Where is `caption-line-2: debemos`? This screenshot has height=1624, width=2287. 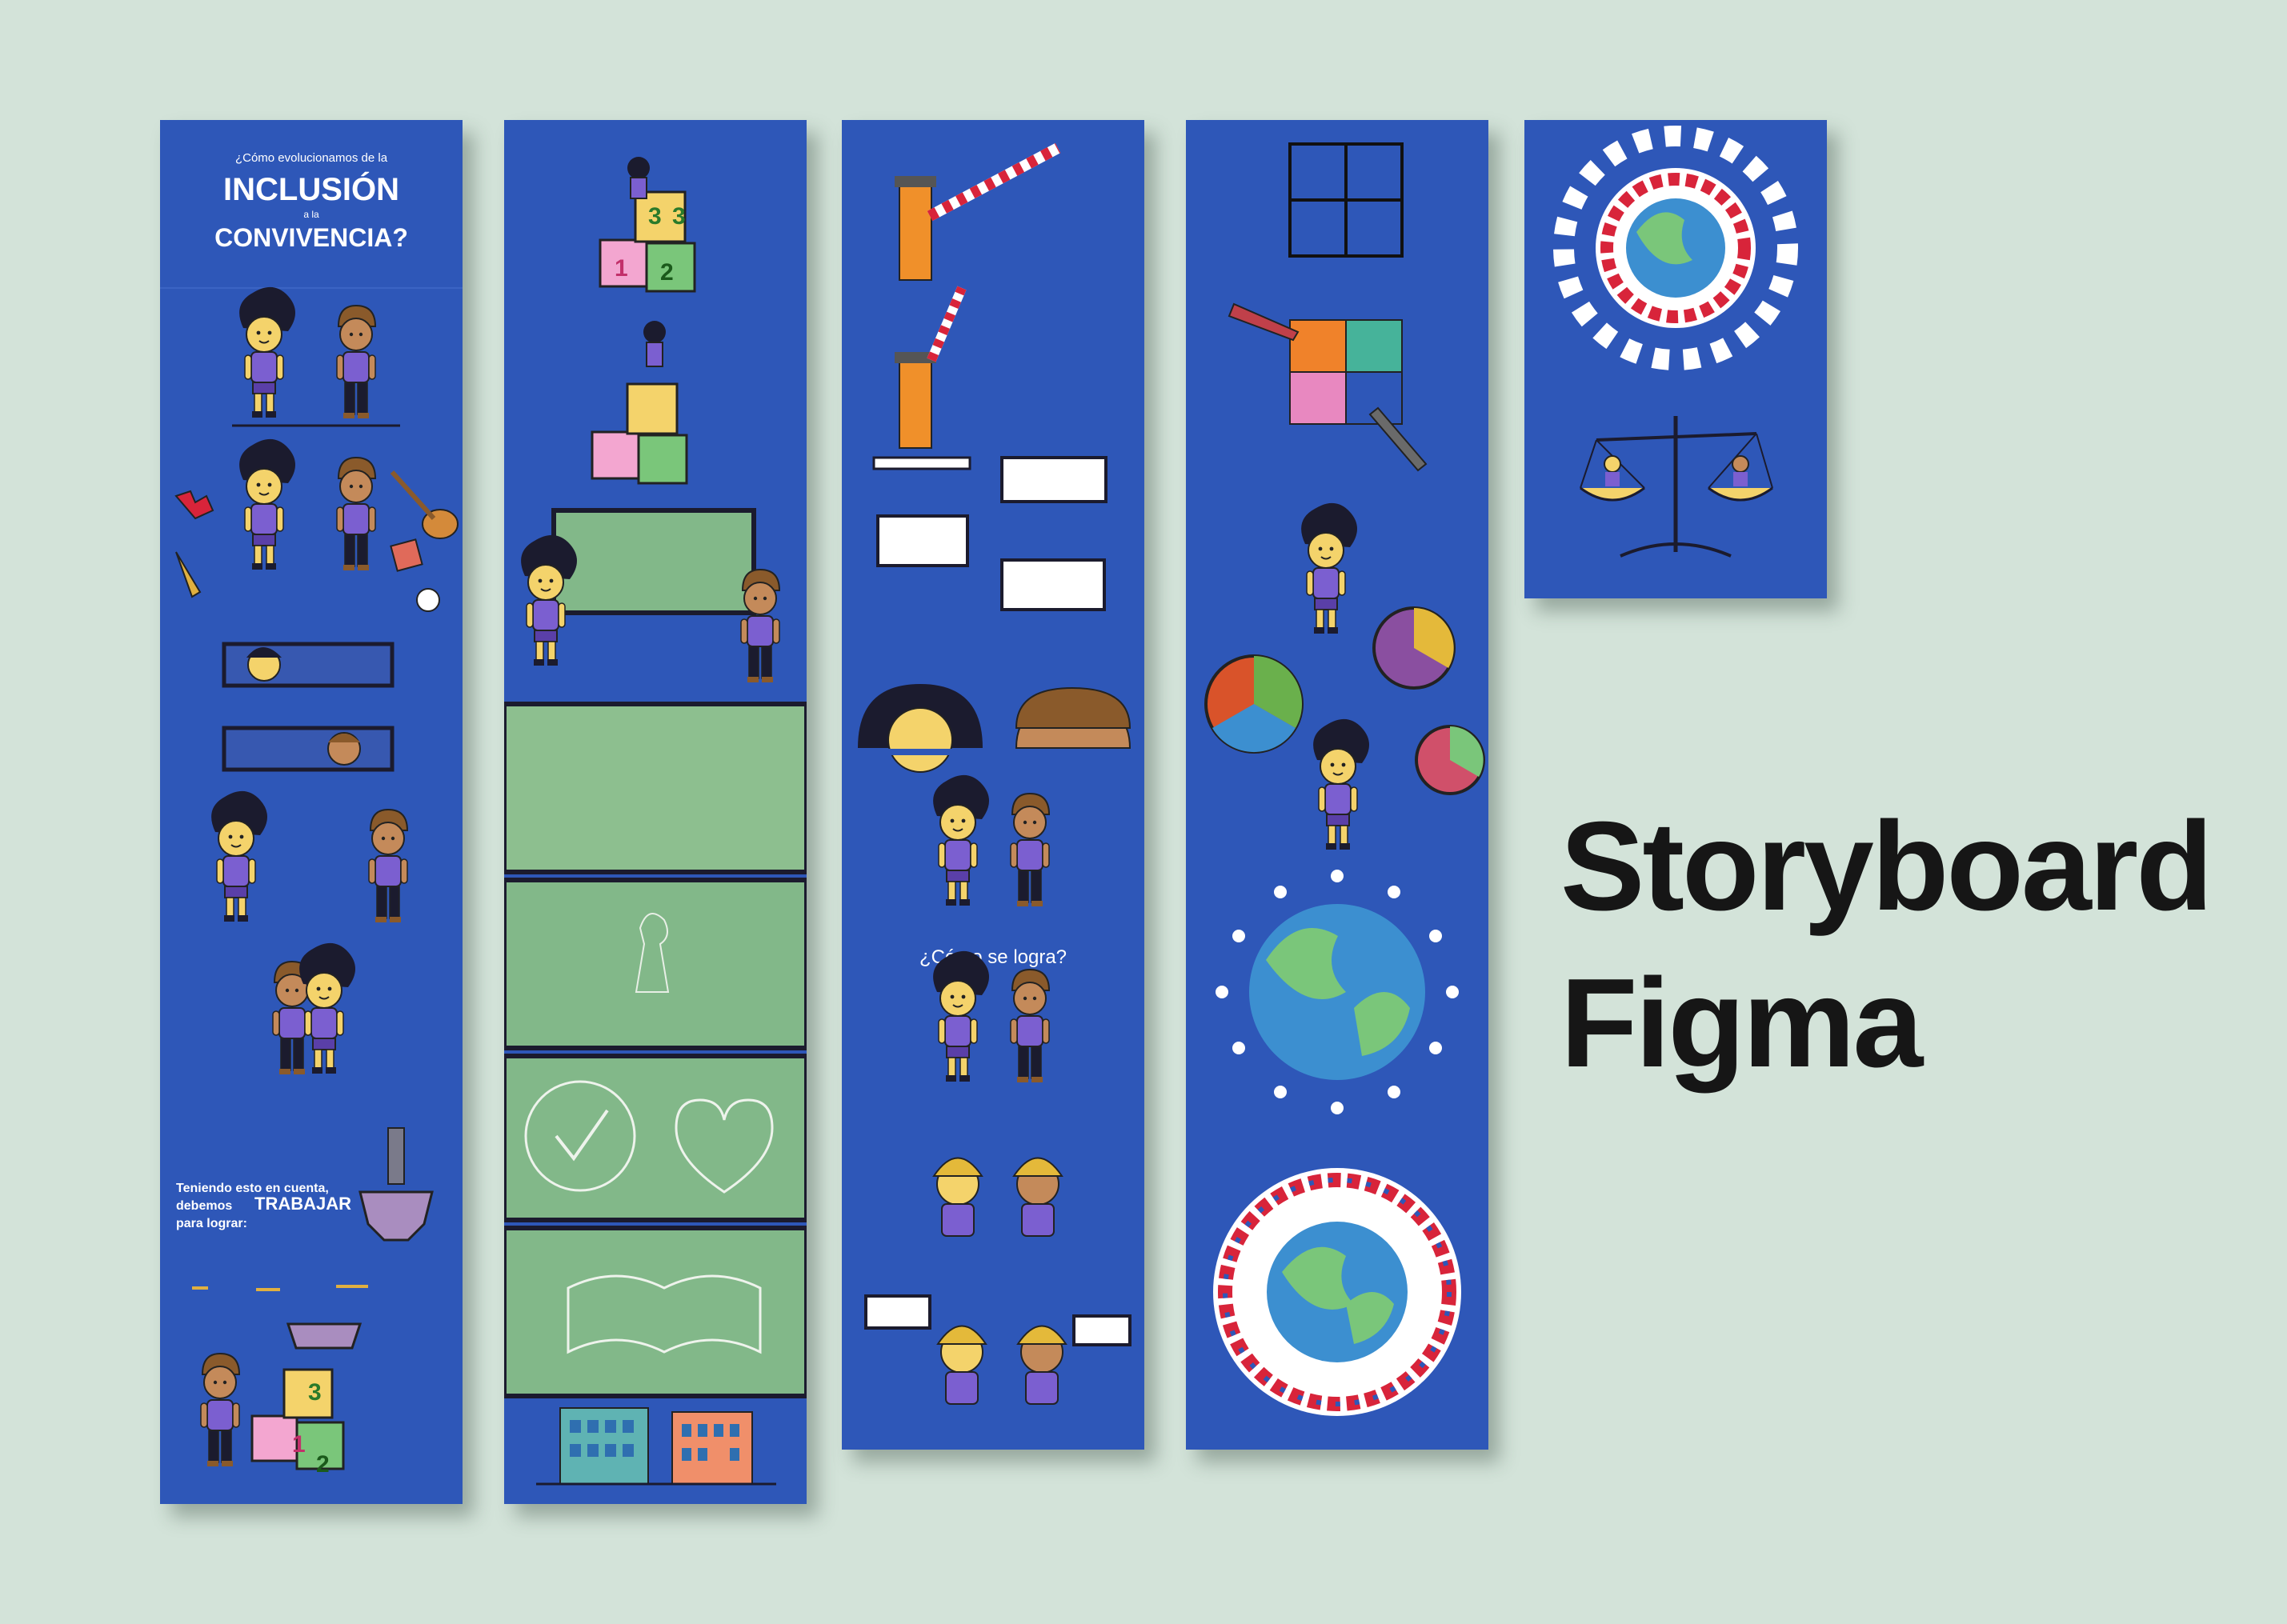 caption-line-2: debemos is located at coordinates (204, 1206).